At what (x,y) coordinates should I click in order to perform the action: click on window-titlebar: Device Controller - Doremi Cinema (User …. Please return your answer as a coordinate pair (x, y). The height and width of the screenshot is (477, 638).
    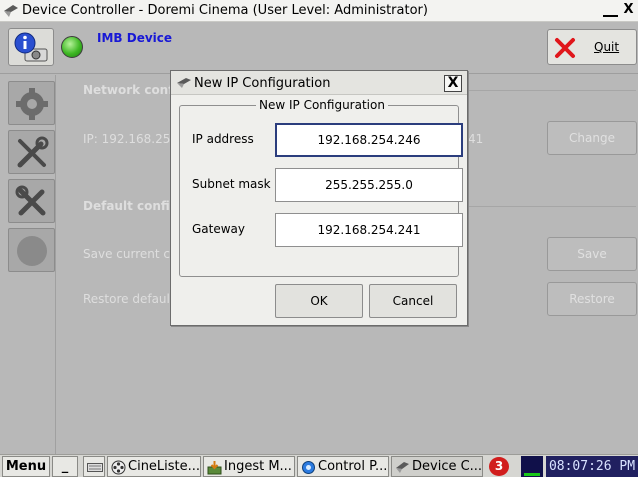
    Looking at the image, I should click on (319, 11).